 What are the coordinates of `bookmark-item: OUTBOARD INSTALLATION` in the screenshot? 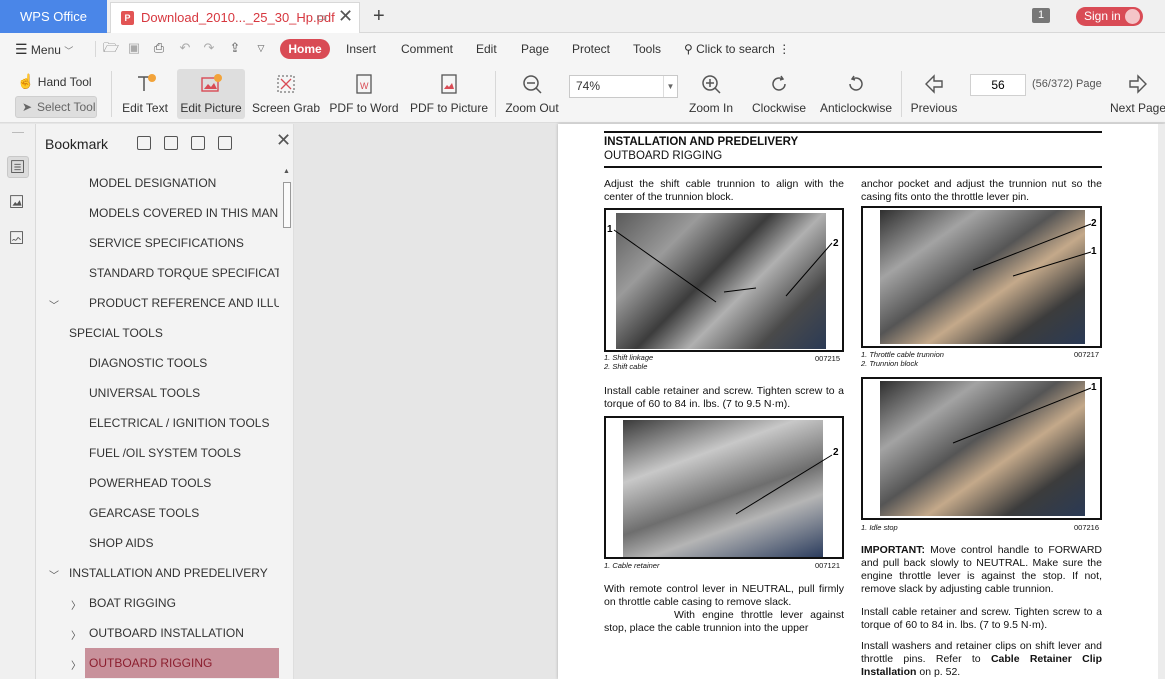 It's located at (166, 633).